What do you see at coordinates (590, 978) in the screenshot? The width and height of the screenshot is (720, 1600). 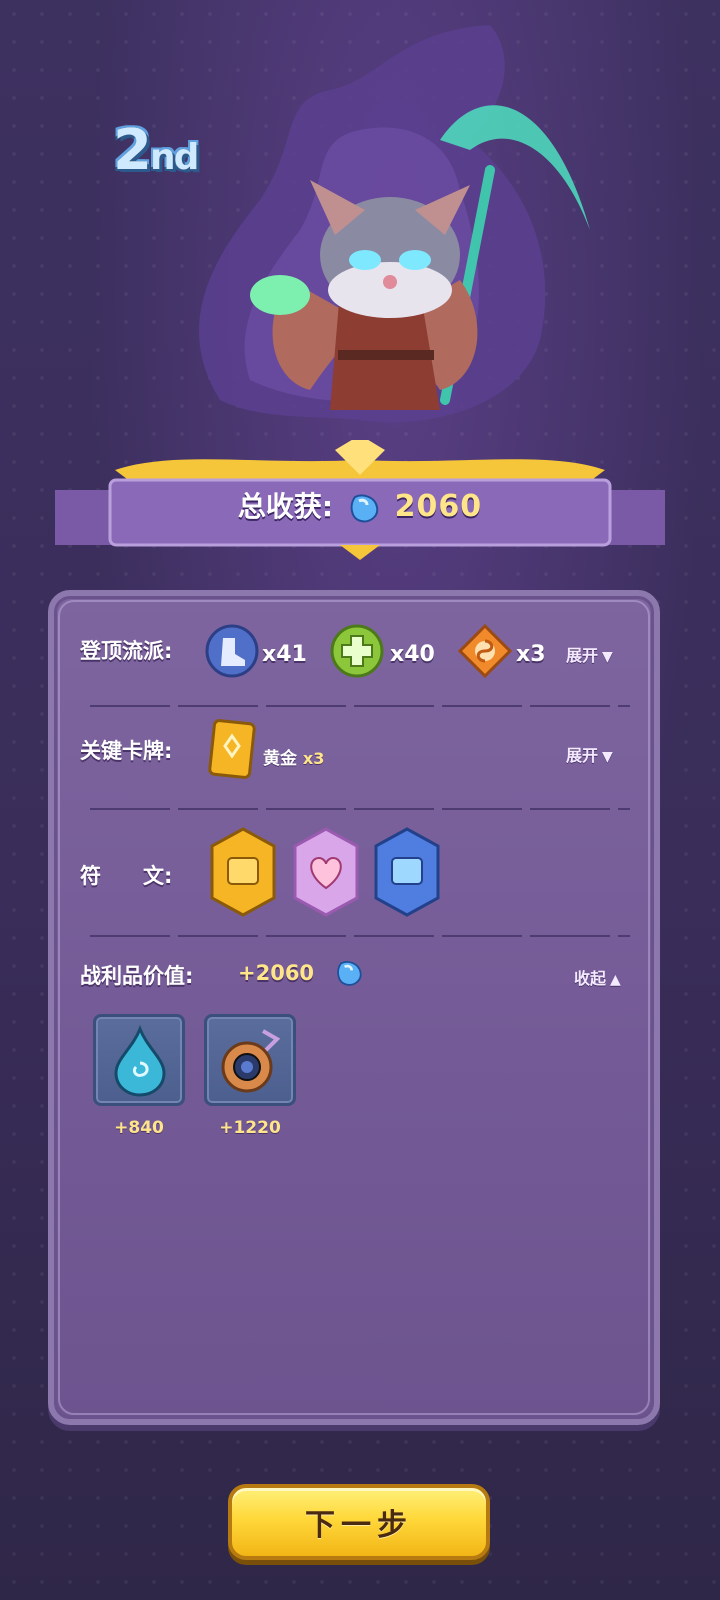 I see `loot-collapse-label: 收起` at bounding box center [590, 978].